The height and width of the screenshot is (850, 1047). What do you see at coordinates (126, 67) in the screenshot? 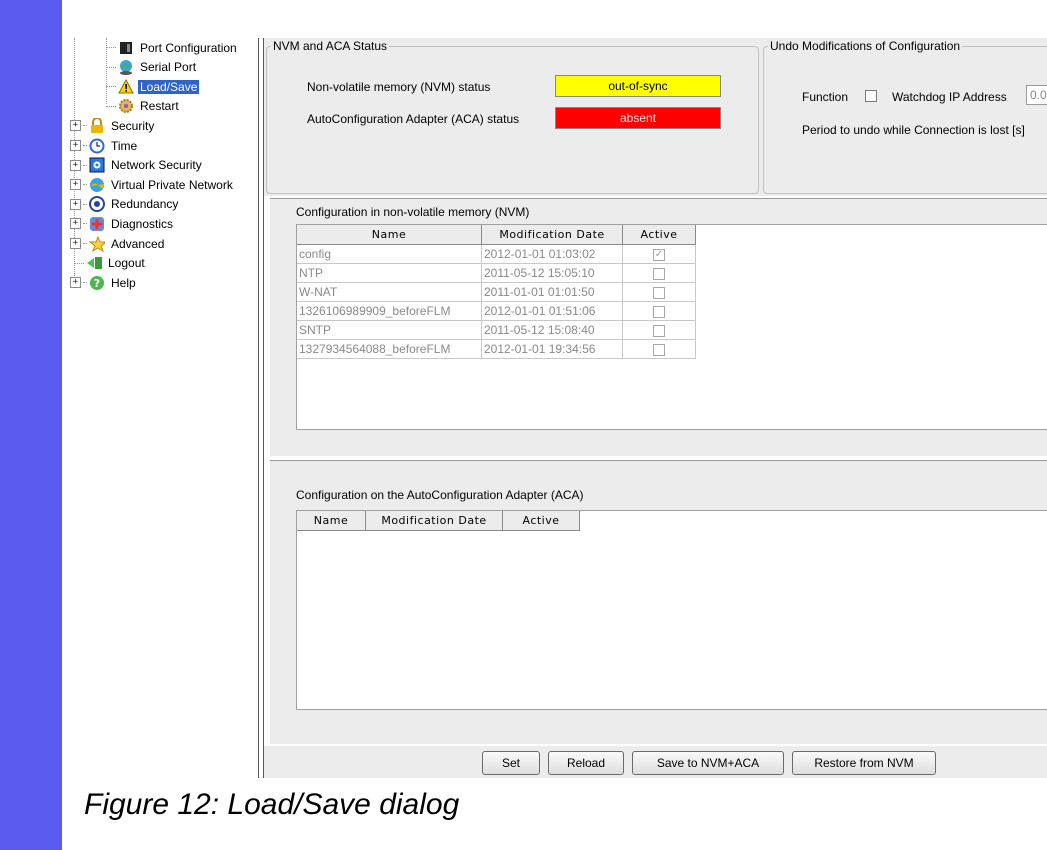
I see `globe-icon` at bounding box center [126, 67].